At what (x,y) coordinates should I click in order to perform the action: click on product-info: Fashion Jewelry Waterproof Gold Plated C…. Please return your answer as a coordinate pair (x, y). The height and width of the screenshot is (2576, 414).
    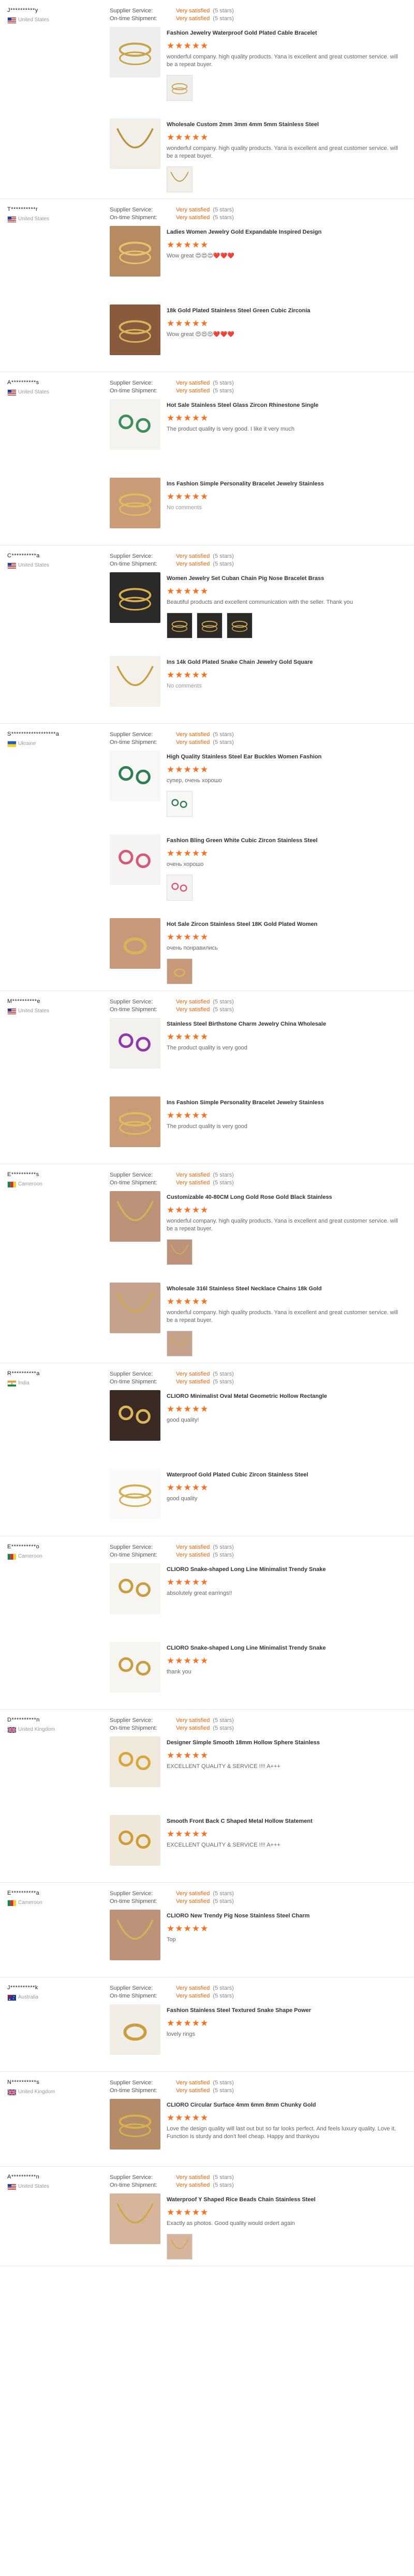
    Looking at the image, I should click on (286, 64).